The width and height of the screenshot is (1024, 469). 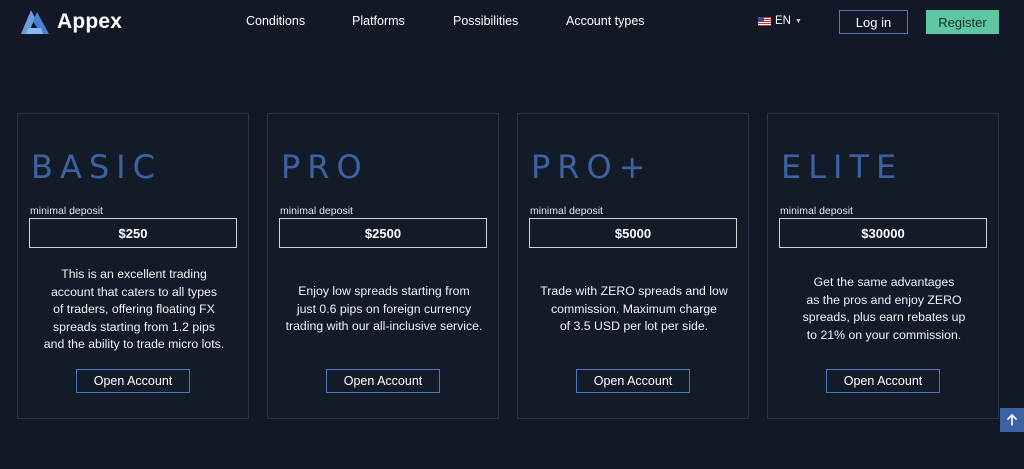 I want to click on desc-line: commission. Maximum charge, so click(x=634, y=308).